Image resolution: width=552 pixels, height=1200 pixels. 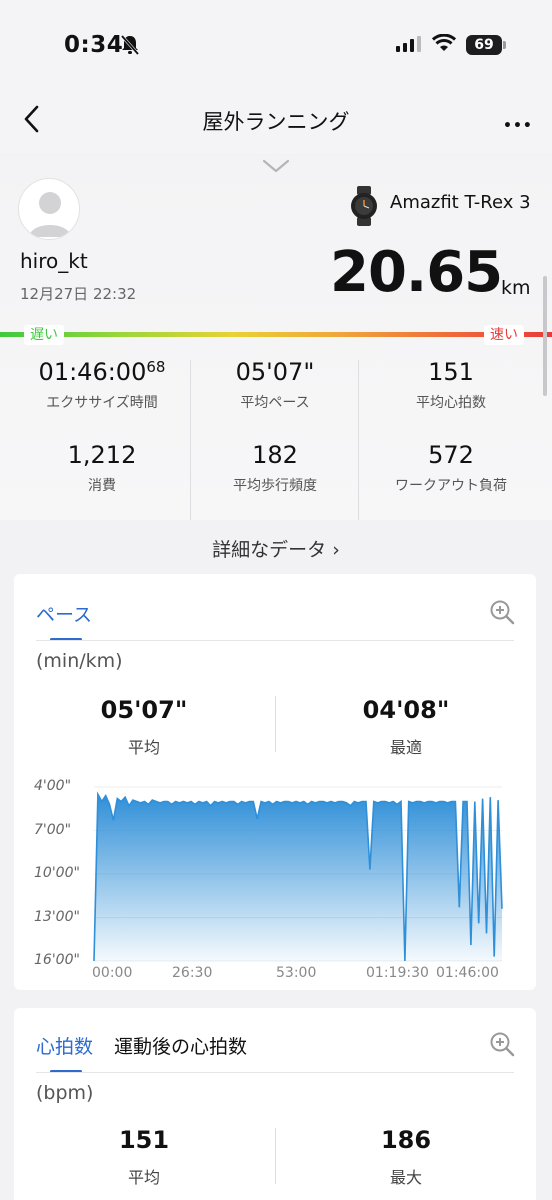 I want to click on user-silhouette-icon, so click(x=50, y=214).